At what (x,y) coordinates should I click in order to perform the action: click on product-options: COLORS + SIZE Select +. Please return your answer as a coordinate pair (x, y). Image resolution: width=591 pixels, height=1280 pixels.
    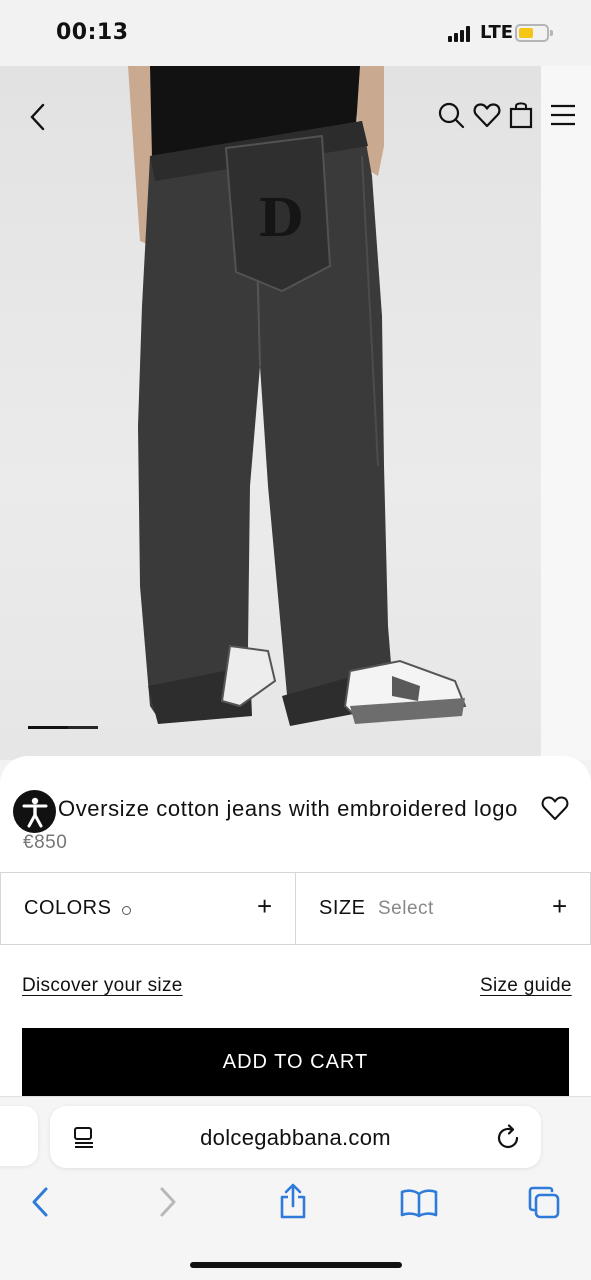
    Looking at the image, I should click on (295, 908).